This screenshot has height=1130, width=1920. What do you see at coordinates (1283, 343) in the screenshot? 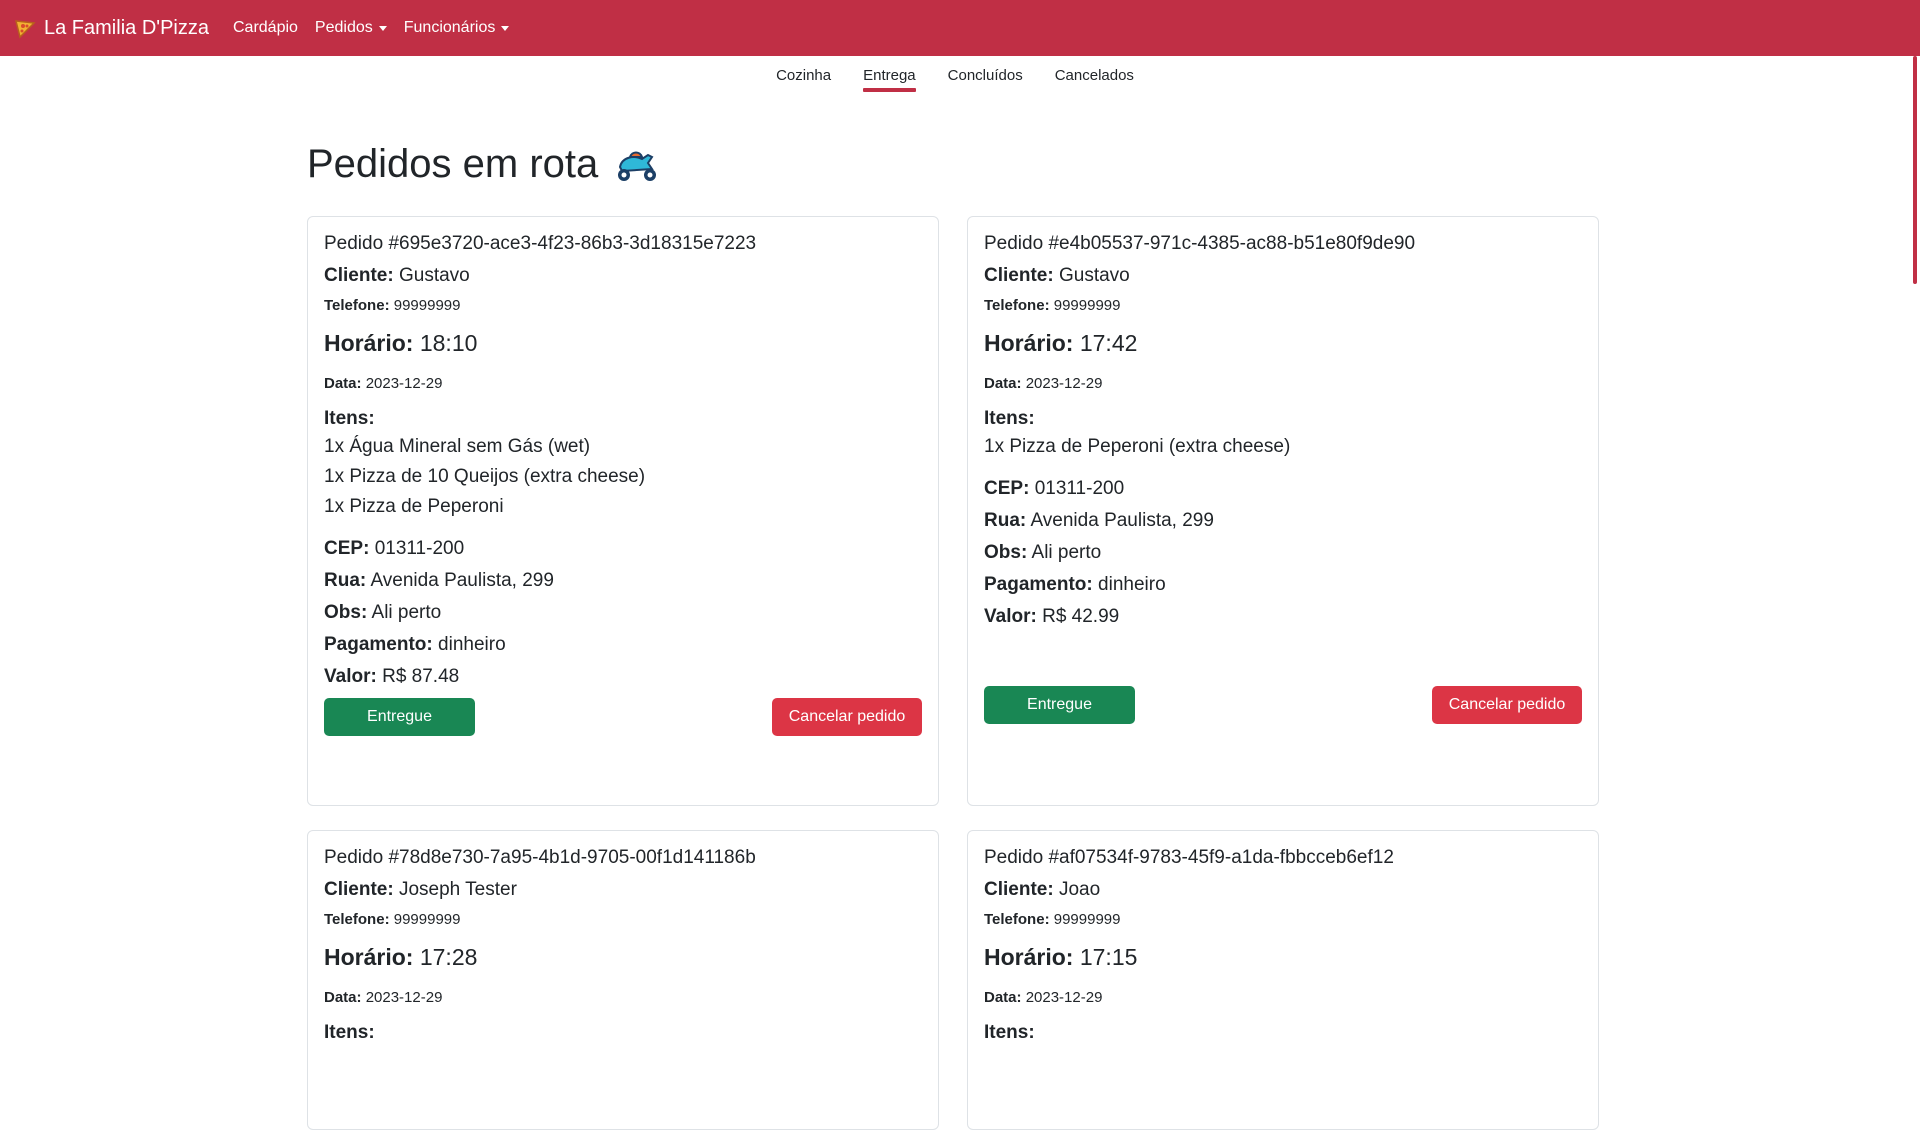
I see `order-time: Horário: 17:42` at bounding box center [1283, 343].